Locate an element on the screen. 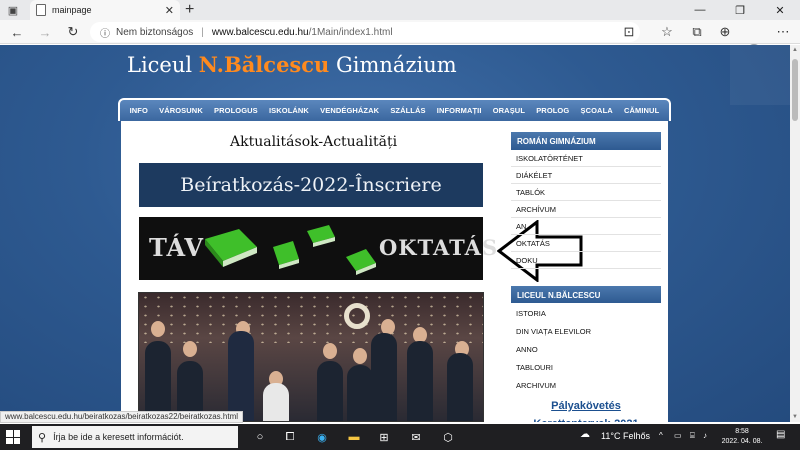  sidebar-item-iskolatortenet: ISKOLATÖRTÉNET is located at coordinates (586, 158).